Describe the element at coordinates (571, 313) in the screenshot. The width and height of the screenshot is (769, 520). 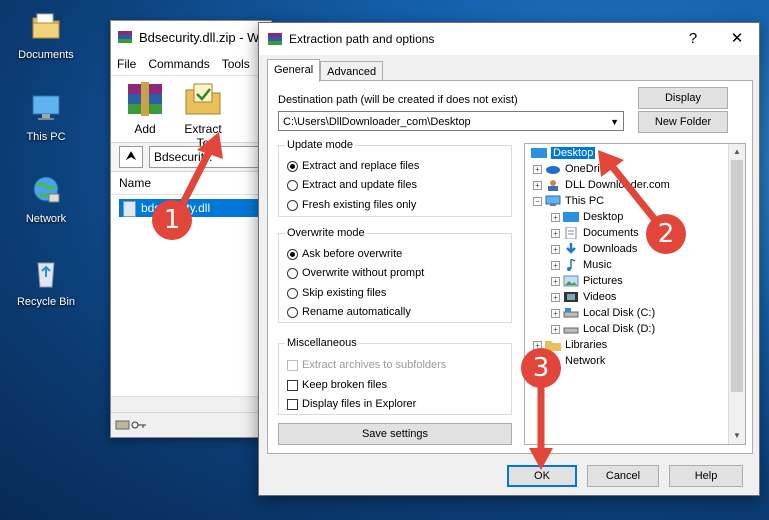
I see `hard-drive-icon` at that location.